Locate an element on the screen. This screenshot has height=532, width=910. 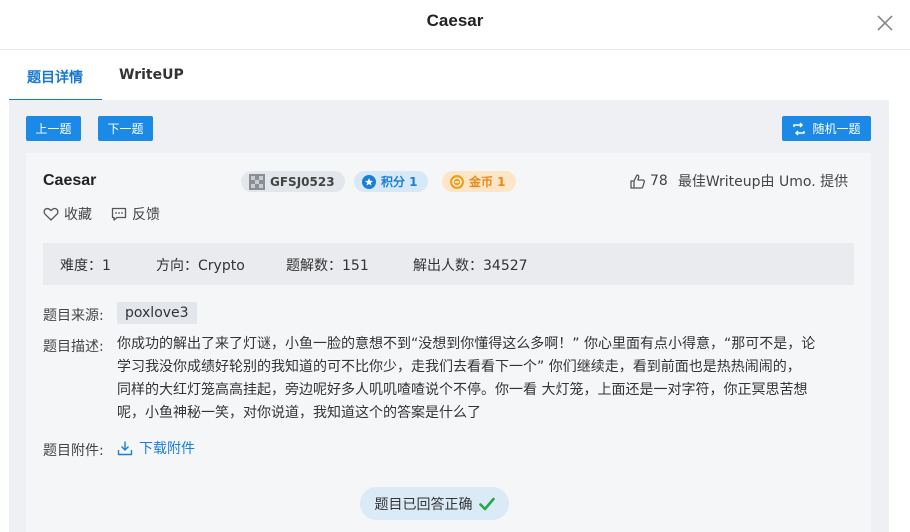
solvers-stat: 解出人数：34527 is located at coordinates (470, 266).